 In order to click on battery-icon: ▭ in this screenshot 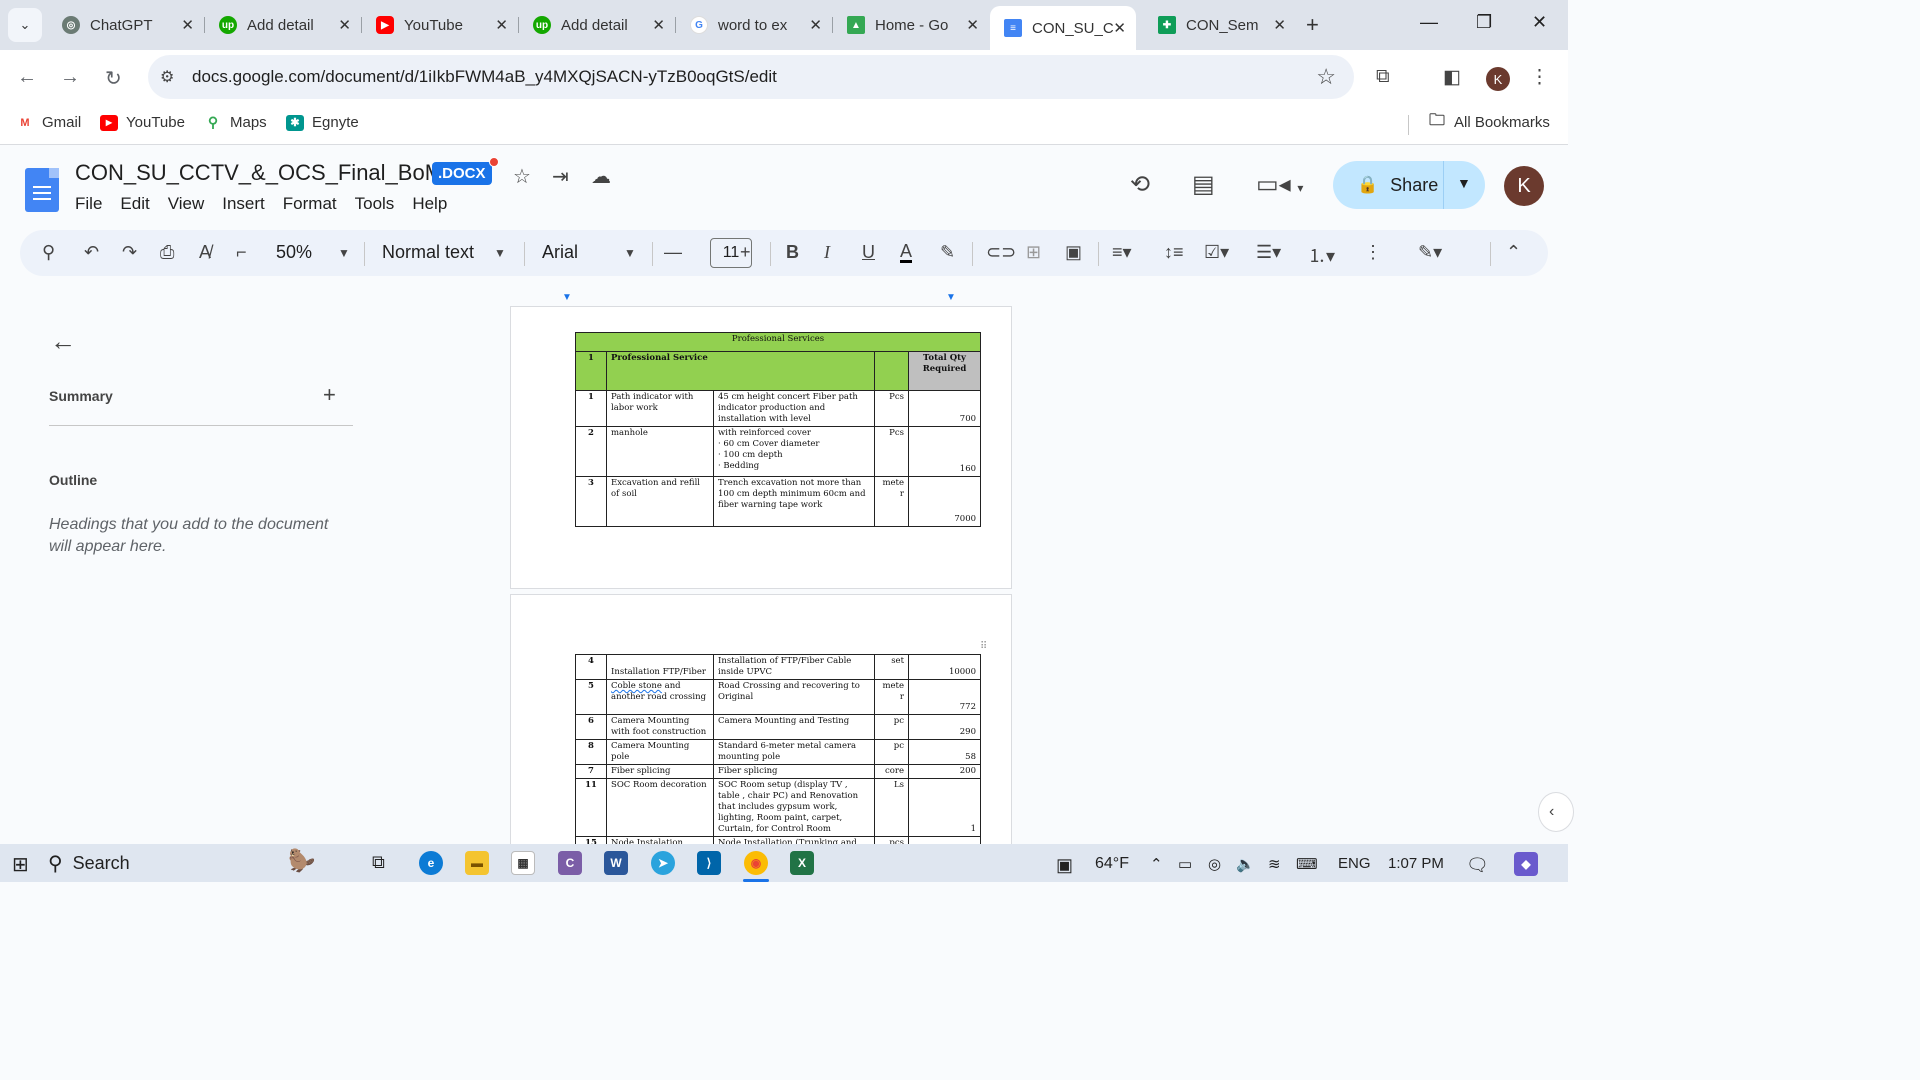, I will do `click(1185, 864)`.